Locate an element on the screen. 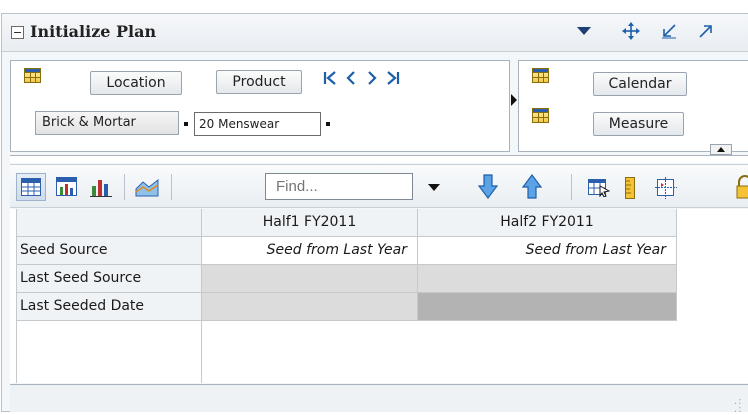  collapse-pivot-icon is located at coordinates (721, 149).